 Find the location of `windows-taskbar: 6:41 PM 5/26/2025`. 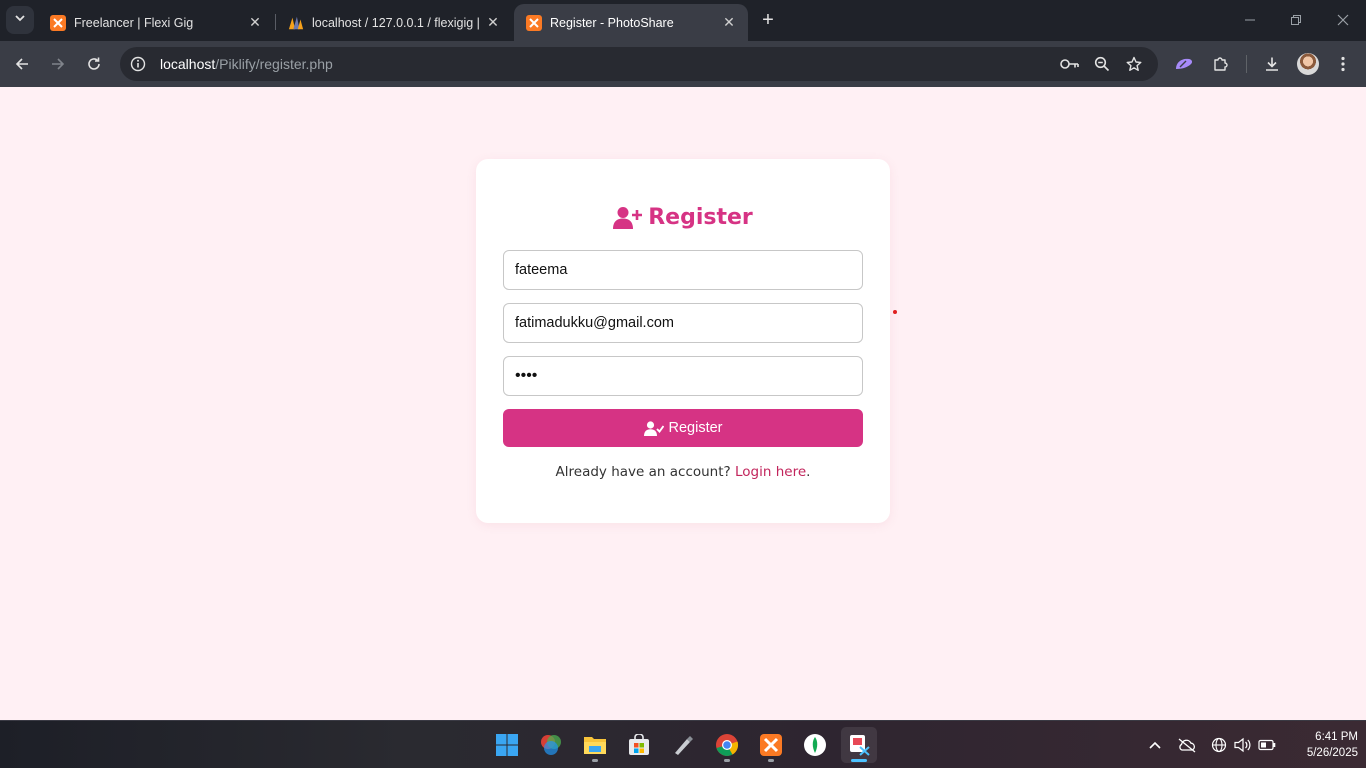

windows-taskbar: 6:41 PM 5/26/2025 is located at coordinates (683, 744).